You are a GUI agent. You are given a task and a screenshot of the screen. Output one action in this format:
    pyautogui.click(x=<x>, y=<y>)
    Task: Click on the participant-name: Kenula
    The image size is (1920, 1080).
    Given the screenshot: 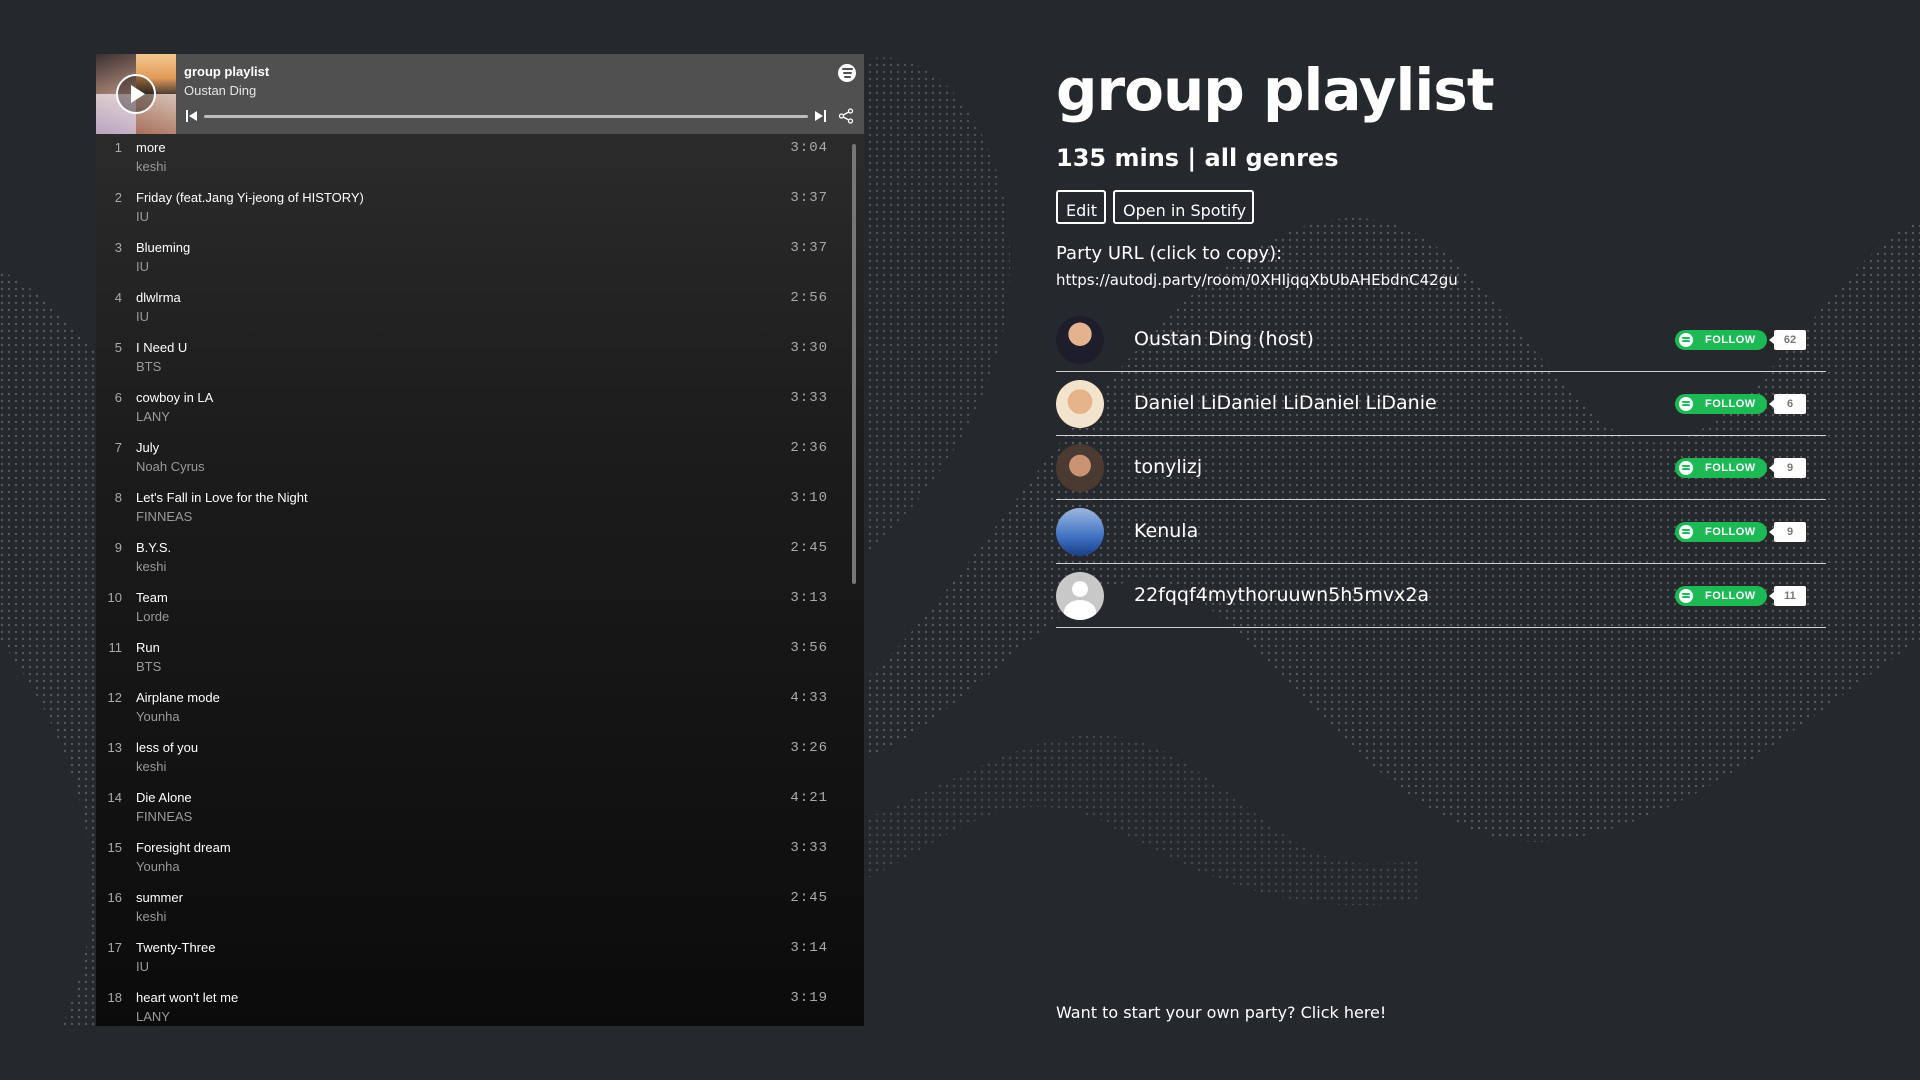 What is the action you would take?
    pyautogui.click(x=1166, y=531)
    